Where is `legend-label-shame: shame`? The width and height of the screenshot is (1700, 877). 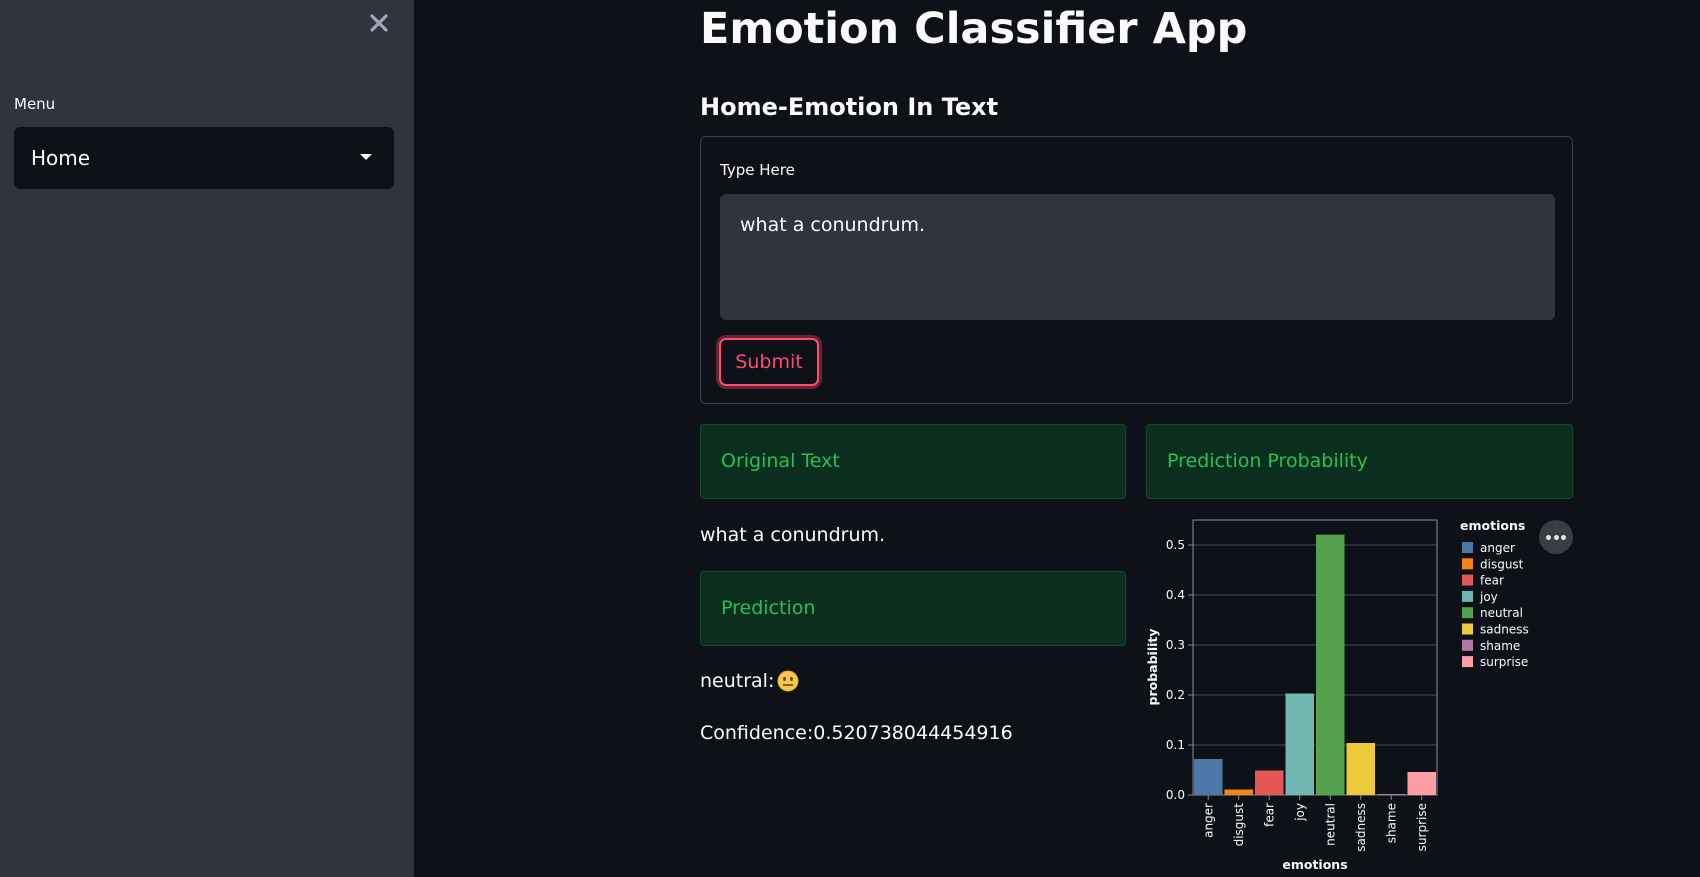 legend-label-shame: shame is located at coordinates (1500, 646).